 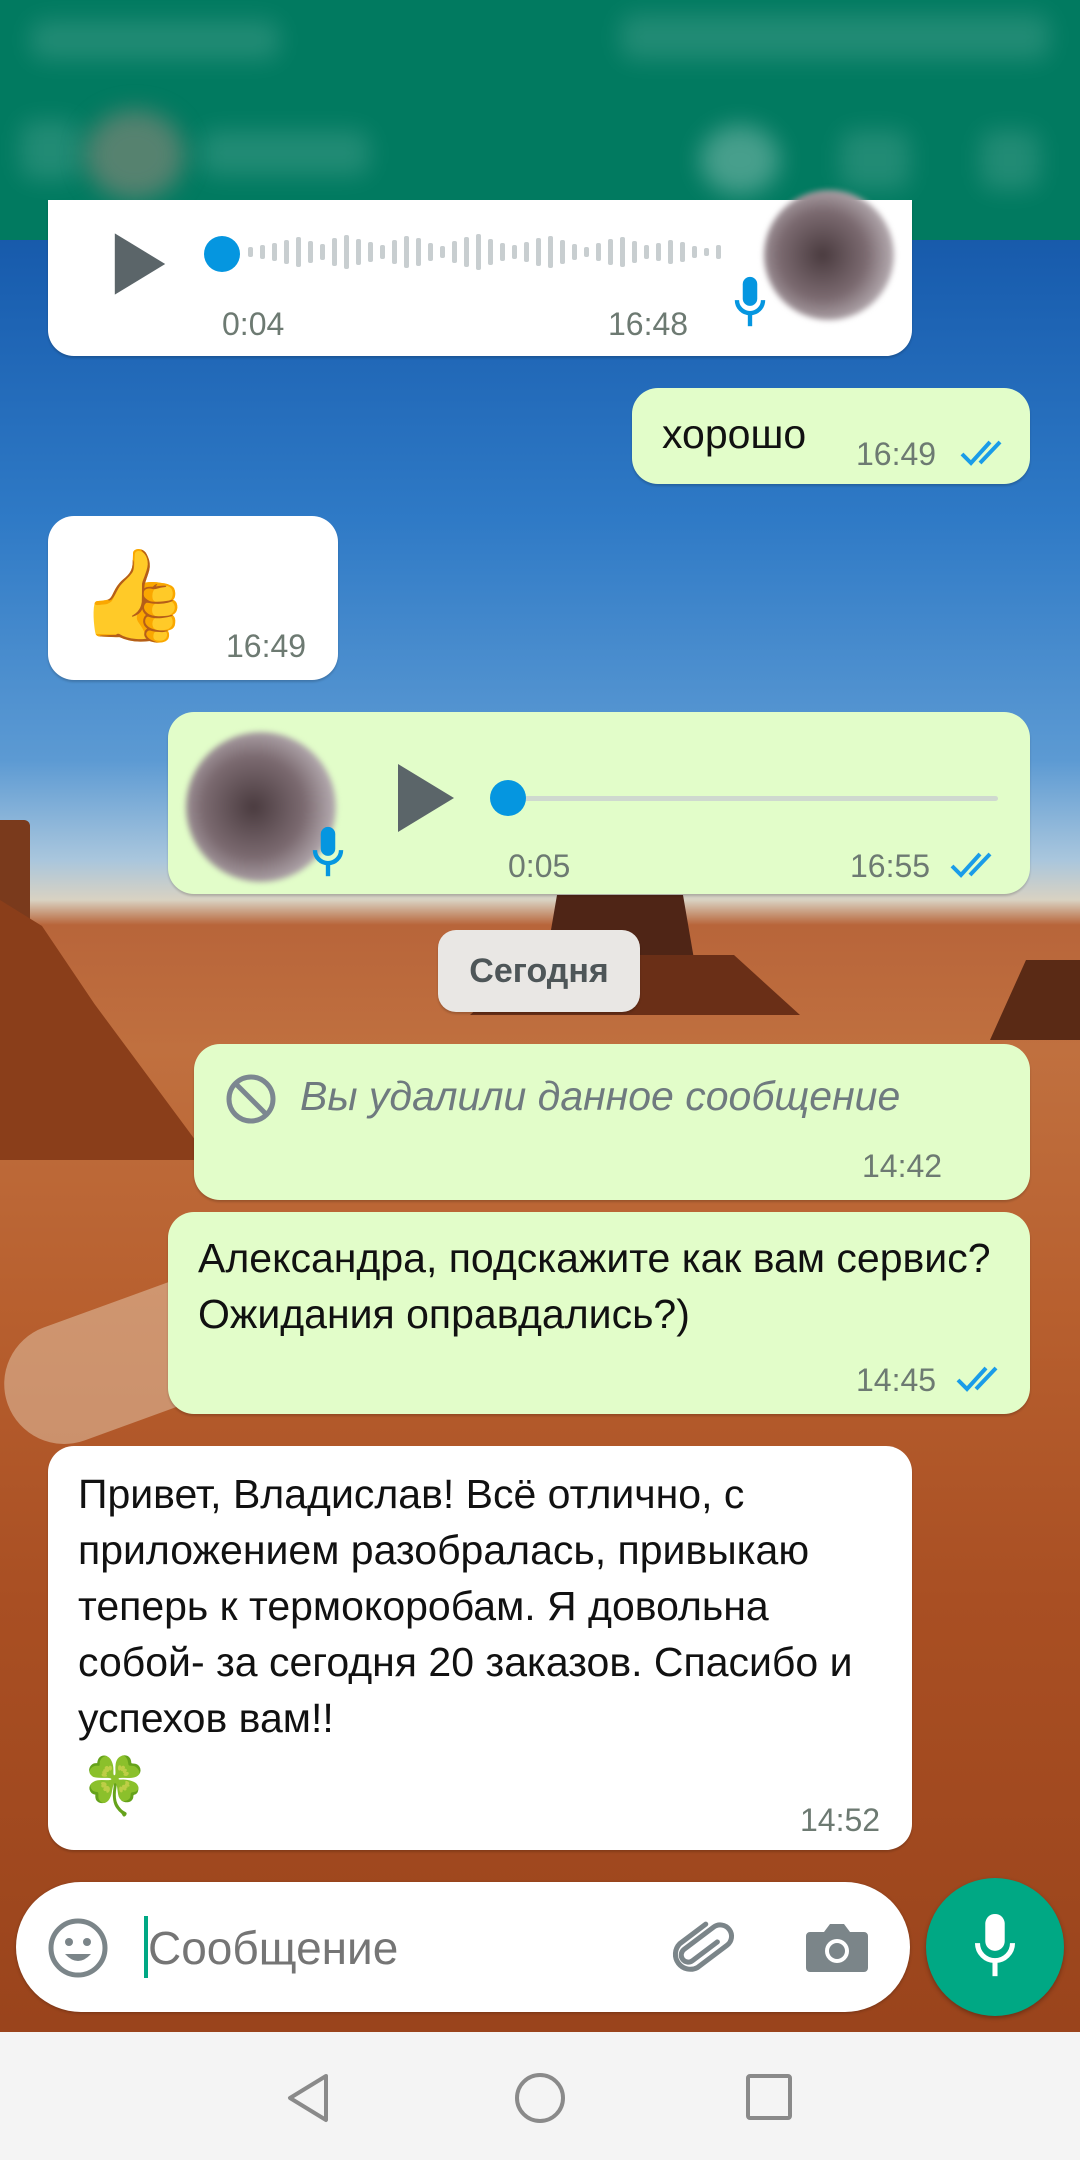 What do you see at coordinates (769, 2097) in the screenshot?
I see `square-recents-icon` at bounding box center [769, 2097].